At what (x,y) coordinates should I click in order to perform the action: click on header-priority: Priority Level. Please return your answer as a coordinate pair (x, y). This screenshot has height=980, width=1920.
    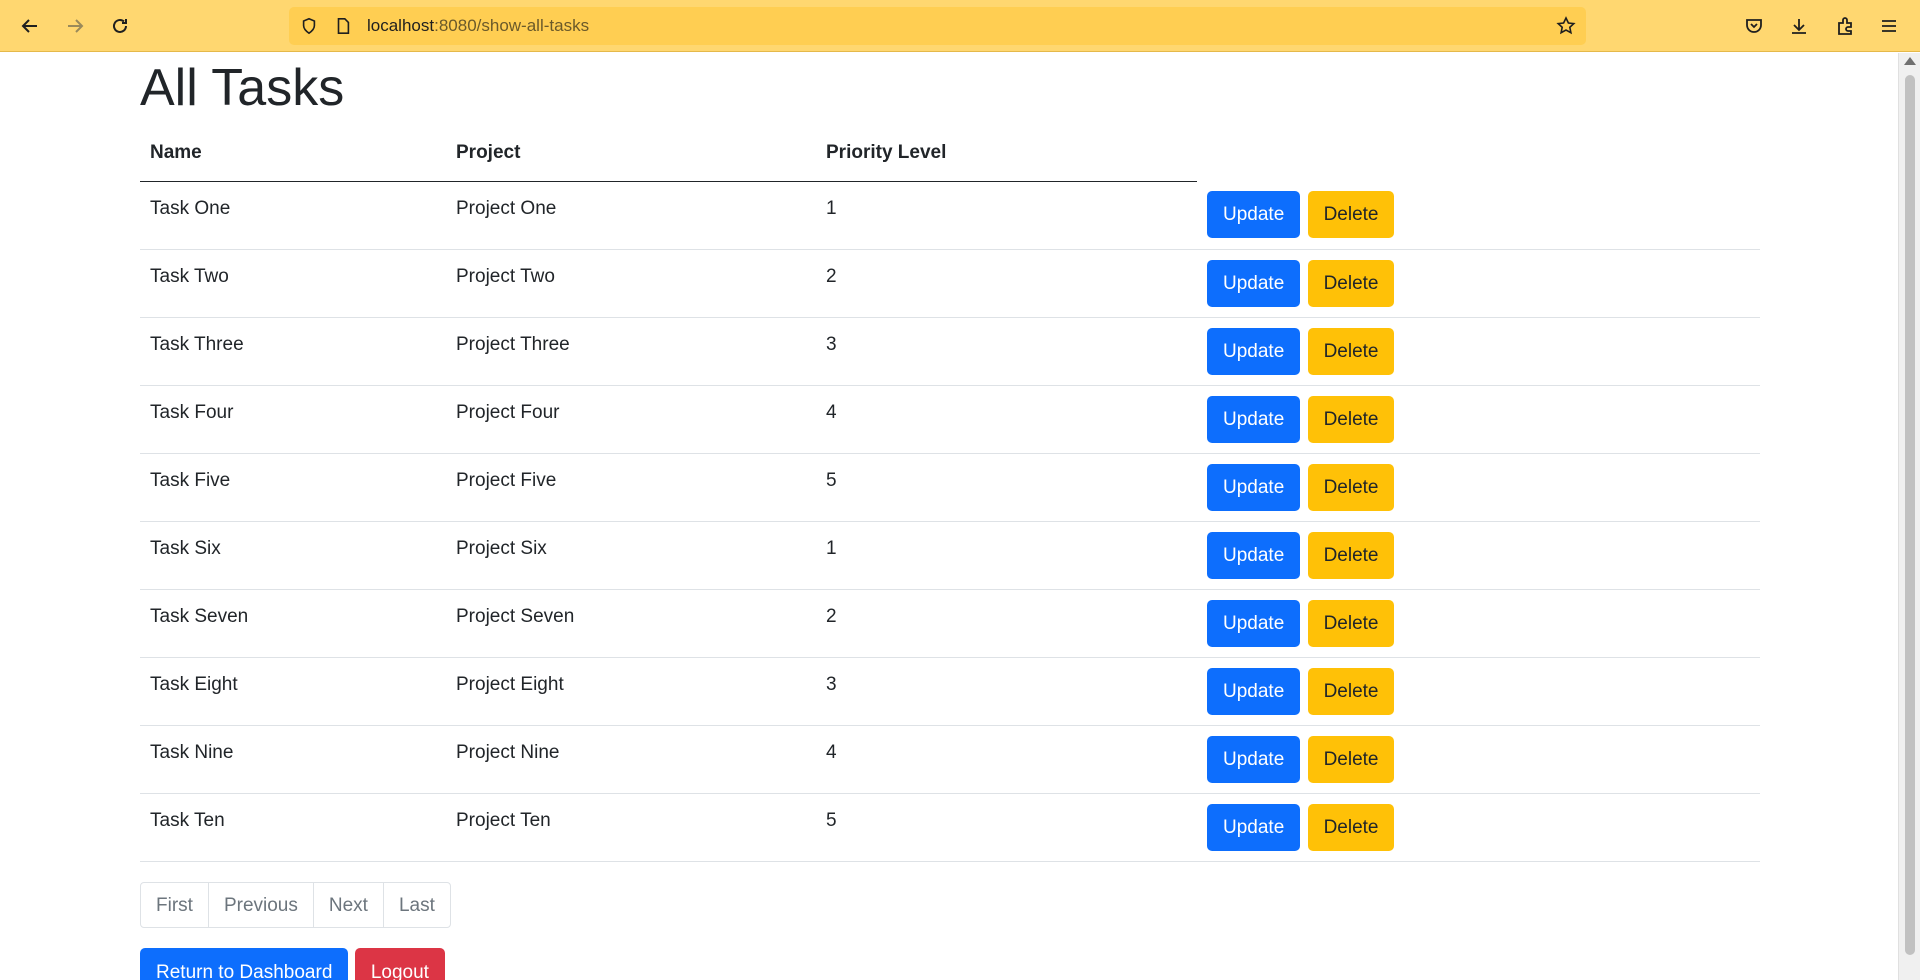
    Looking at the image, I should click on (1006, 156).